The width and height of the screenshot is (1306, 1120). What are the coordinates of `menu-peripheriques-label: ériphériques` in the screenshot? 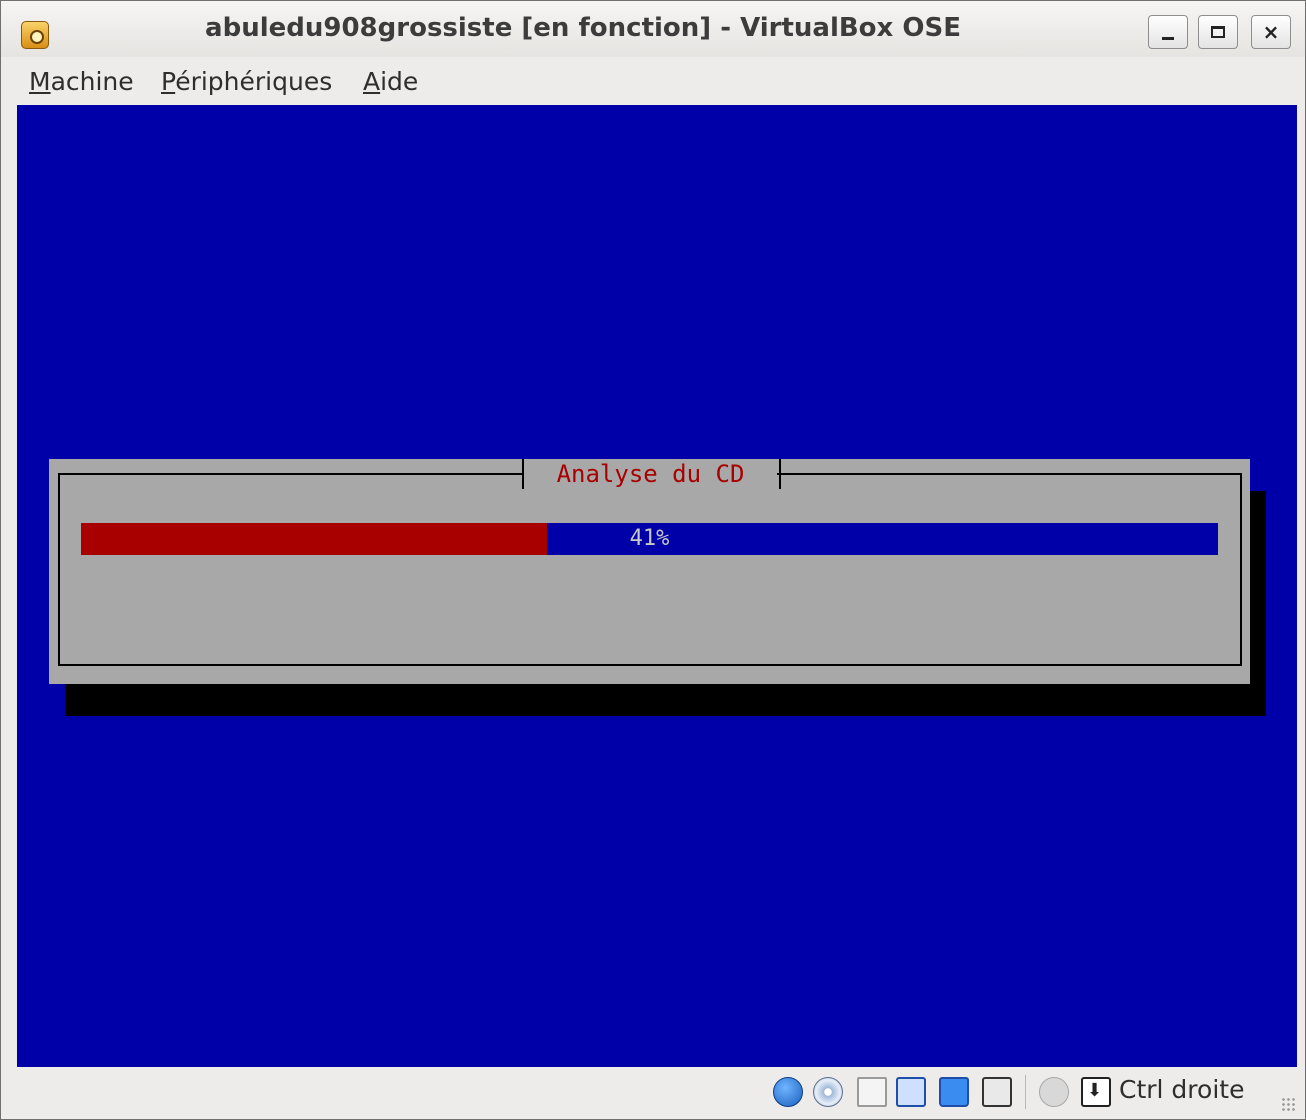 It's located at (254, 81).